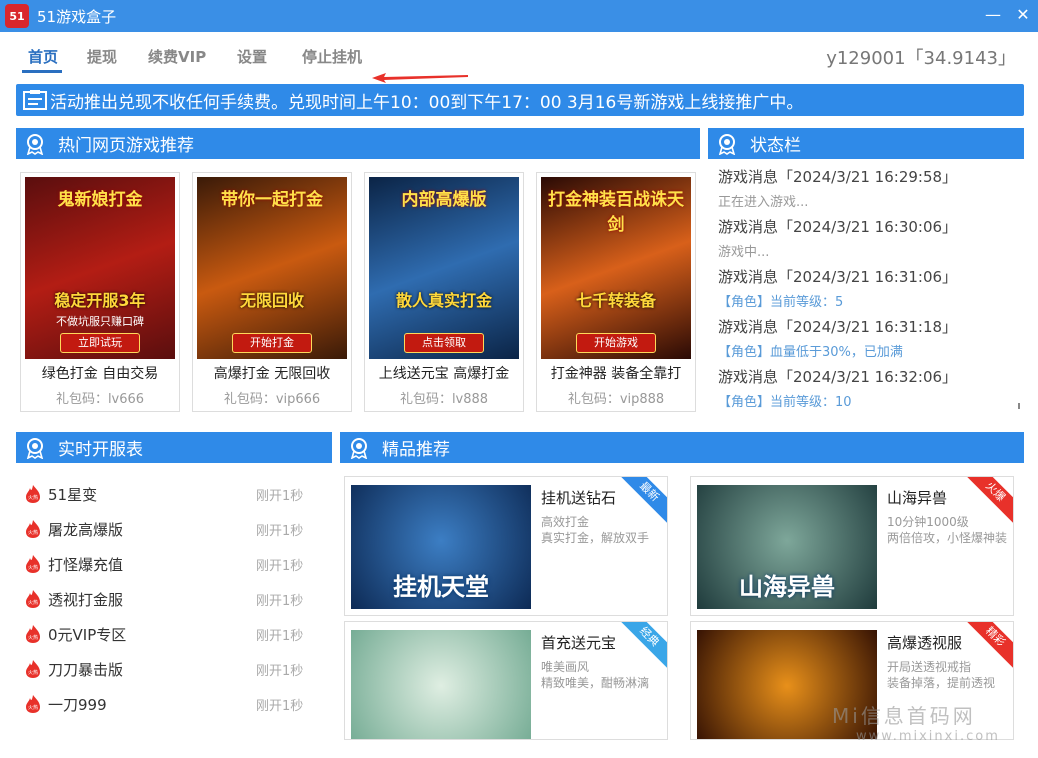  Describe the element at coordinates (126, 146) in the screenshot. I see `hot-games-title: 热门网页游戏推荐` at that location.